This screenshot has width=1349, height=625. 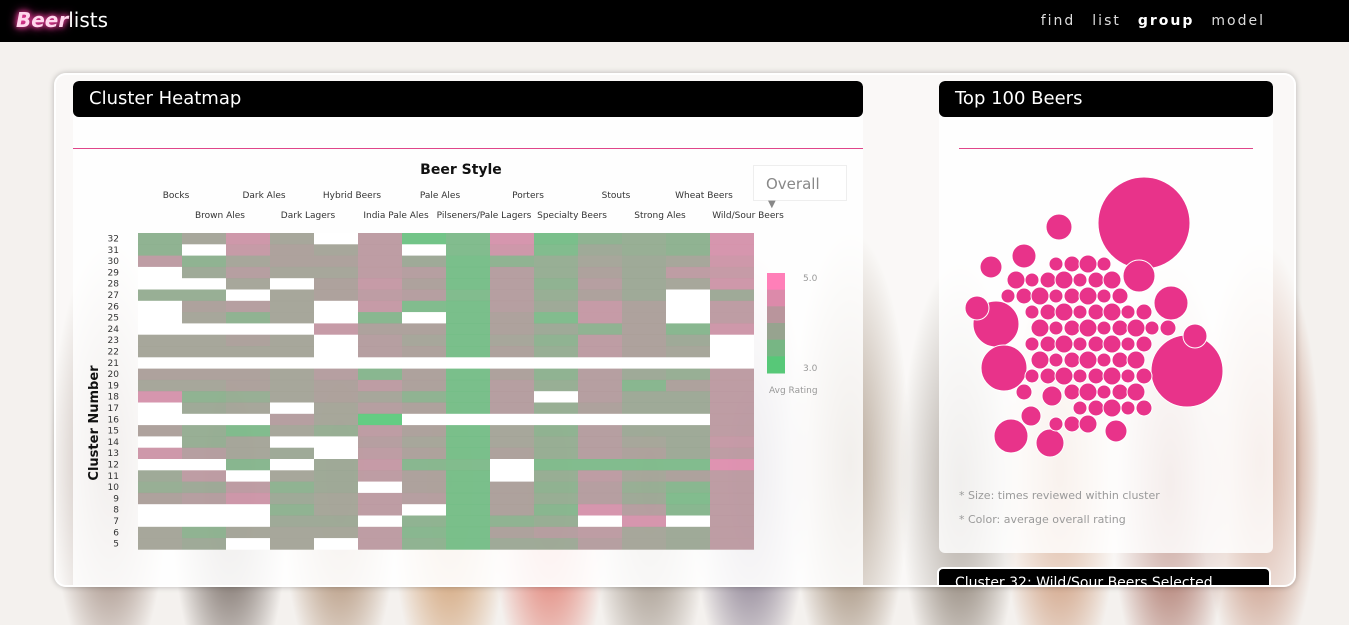 What do you see at coordinates (62, 20) in the screenshot?
I see `app-logo: Beerlists` at bounding box center [62, 20].